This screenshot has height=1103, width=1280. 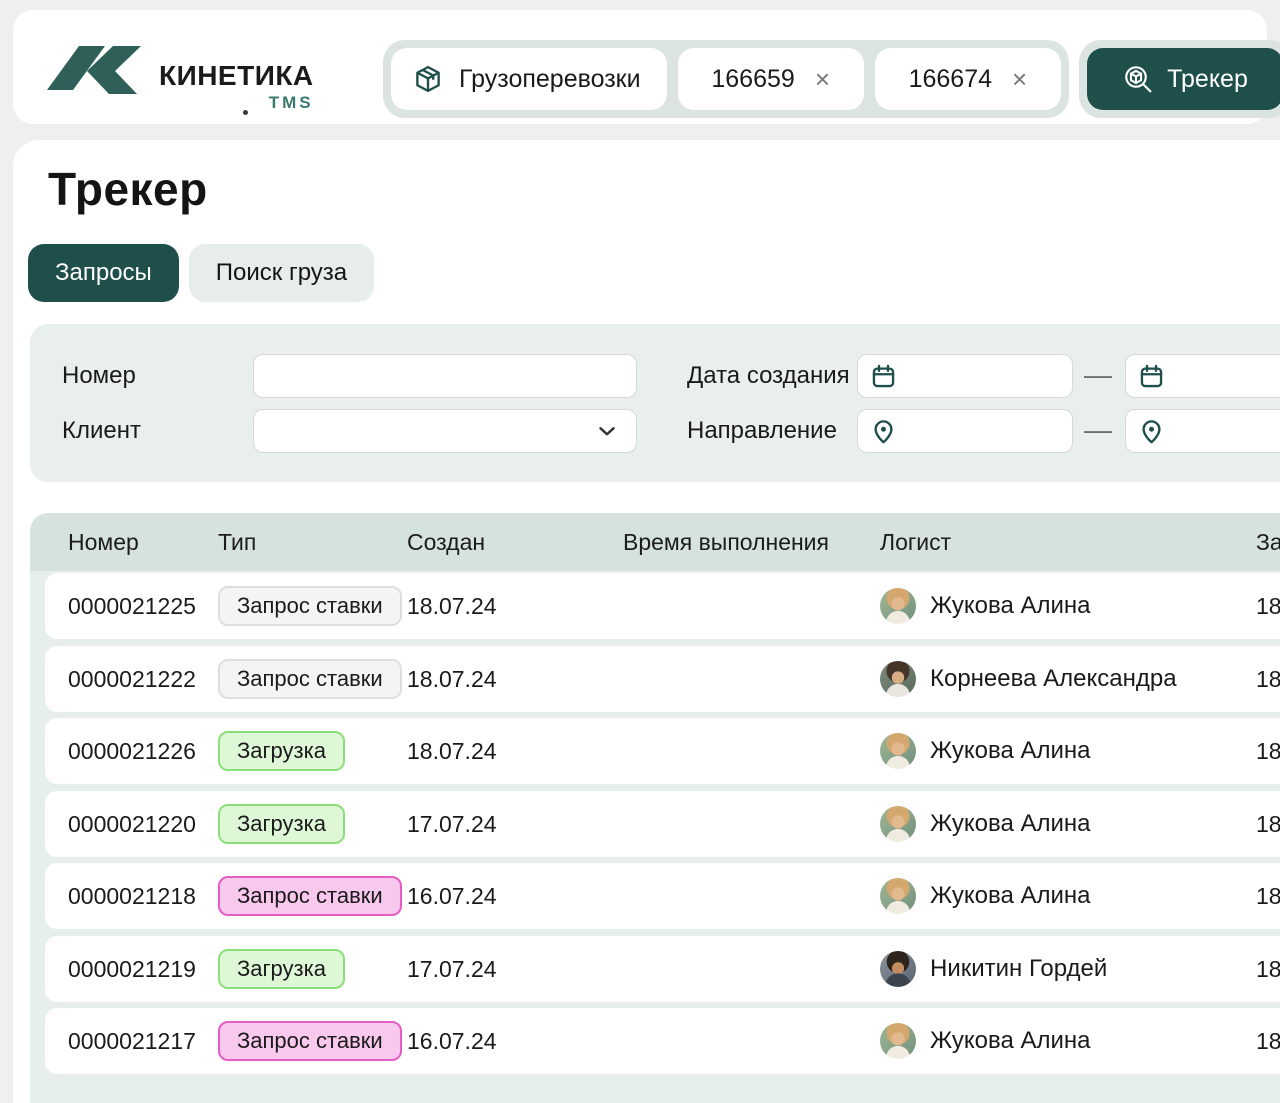 I want to click on tab-order-166659: 166659 ×, so click(x=770, y=79).